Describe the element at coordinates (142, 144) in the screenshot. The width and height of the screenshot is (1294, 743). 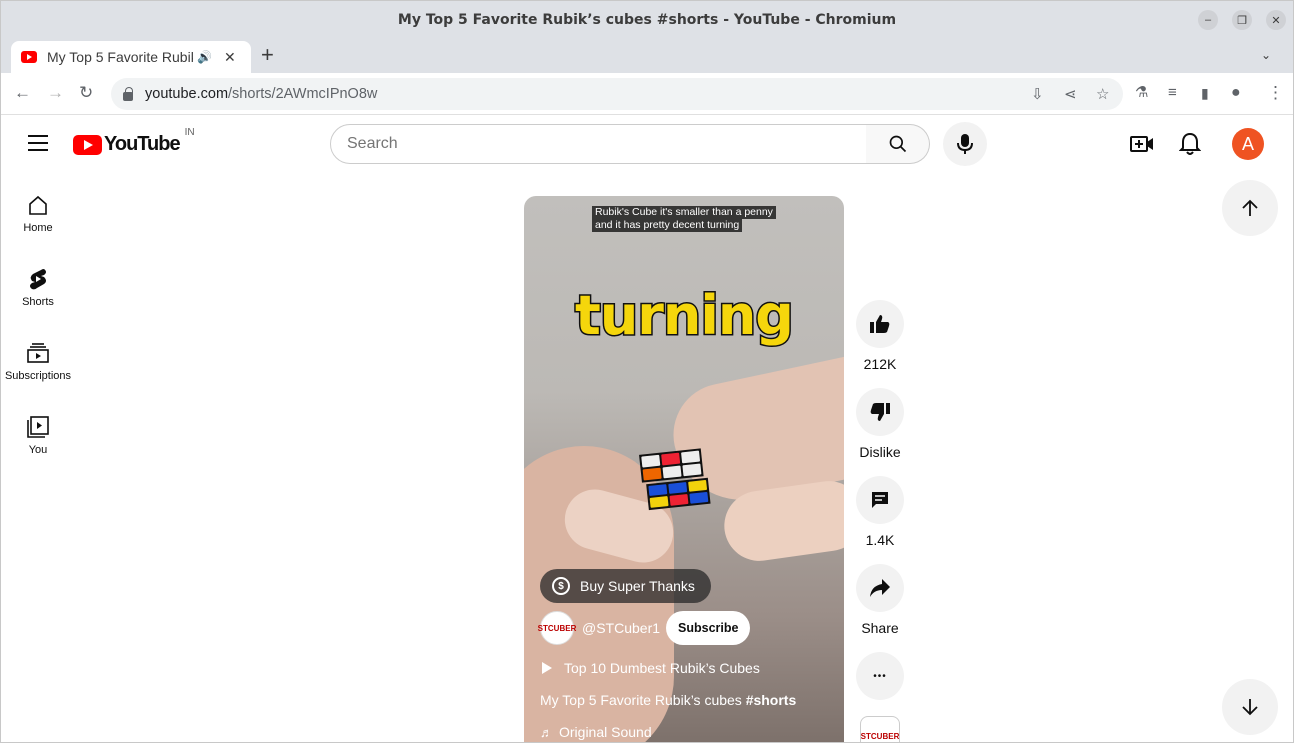
I see `youtube-wordmark: YouTube` at that location.